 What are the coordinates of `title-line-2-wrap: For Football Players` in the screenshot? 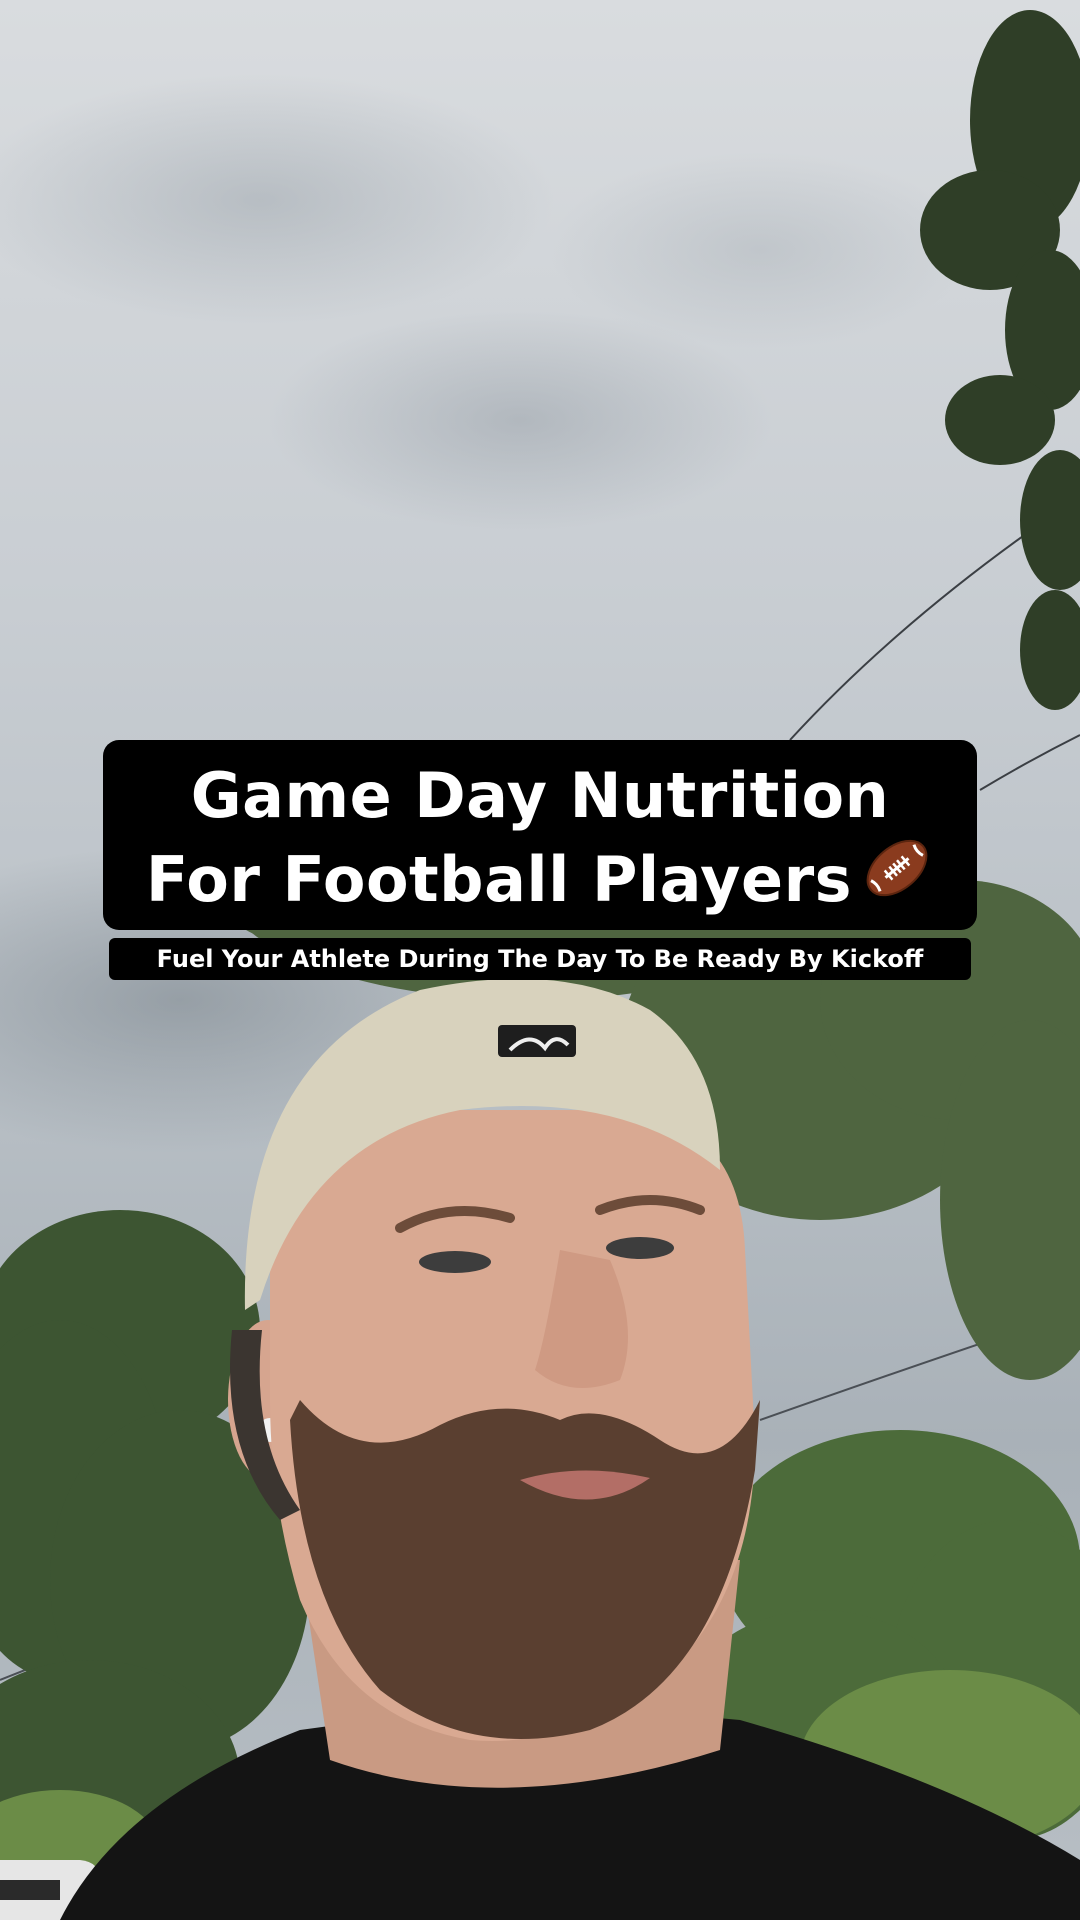 It's located at (540, 882).